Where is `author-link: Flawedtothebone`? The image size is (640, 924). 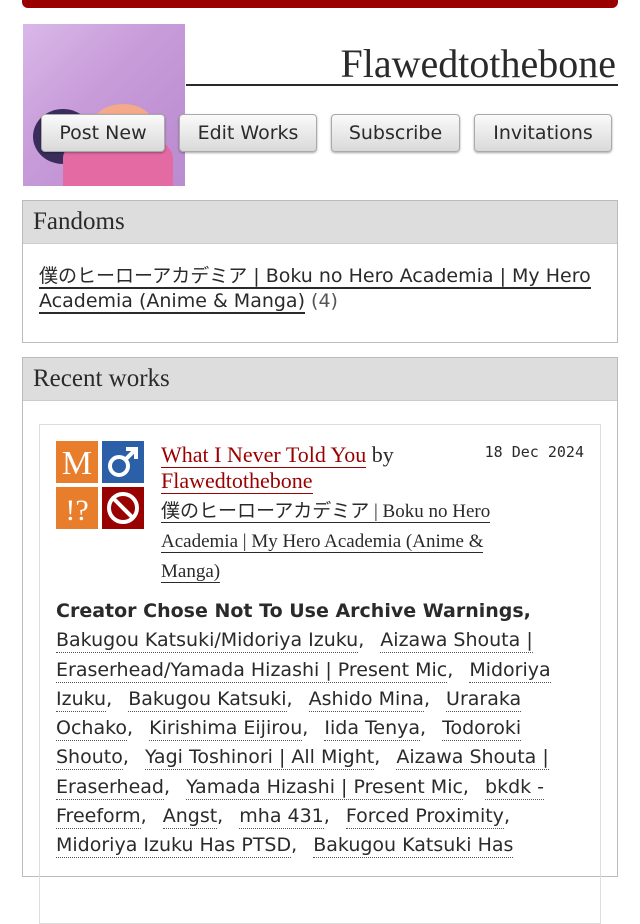
author-link: Flawedtothebone is located at coordinates (237, 481).